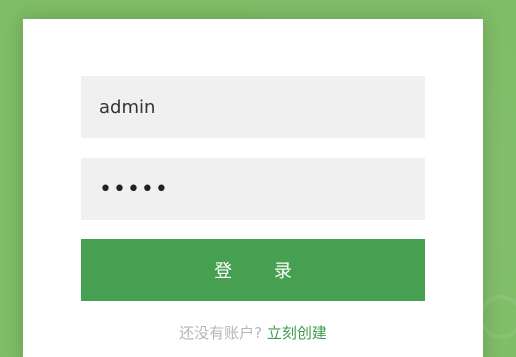 This screenshot has width=516, height=357. I want to click on password-input, so click(253, 189).